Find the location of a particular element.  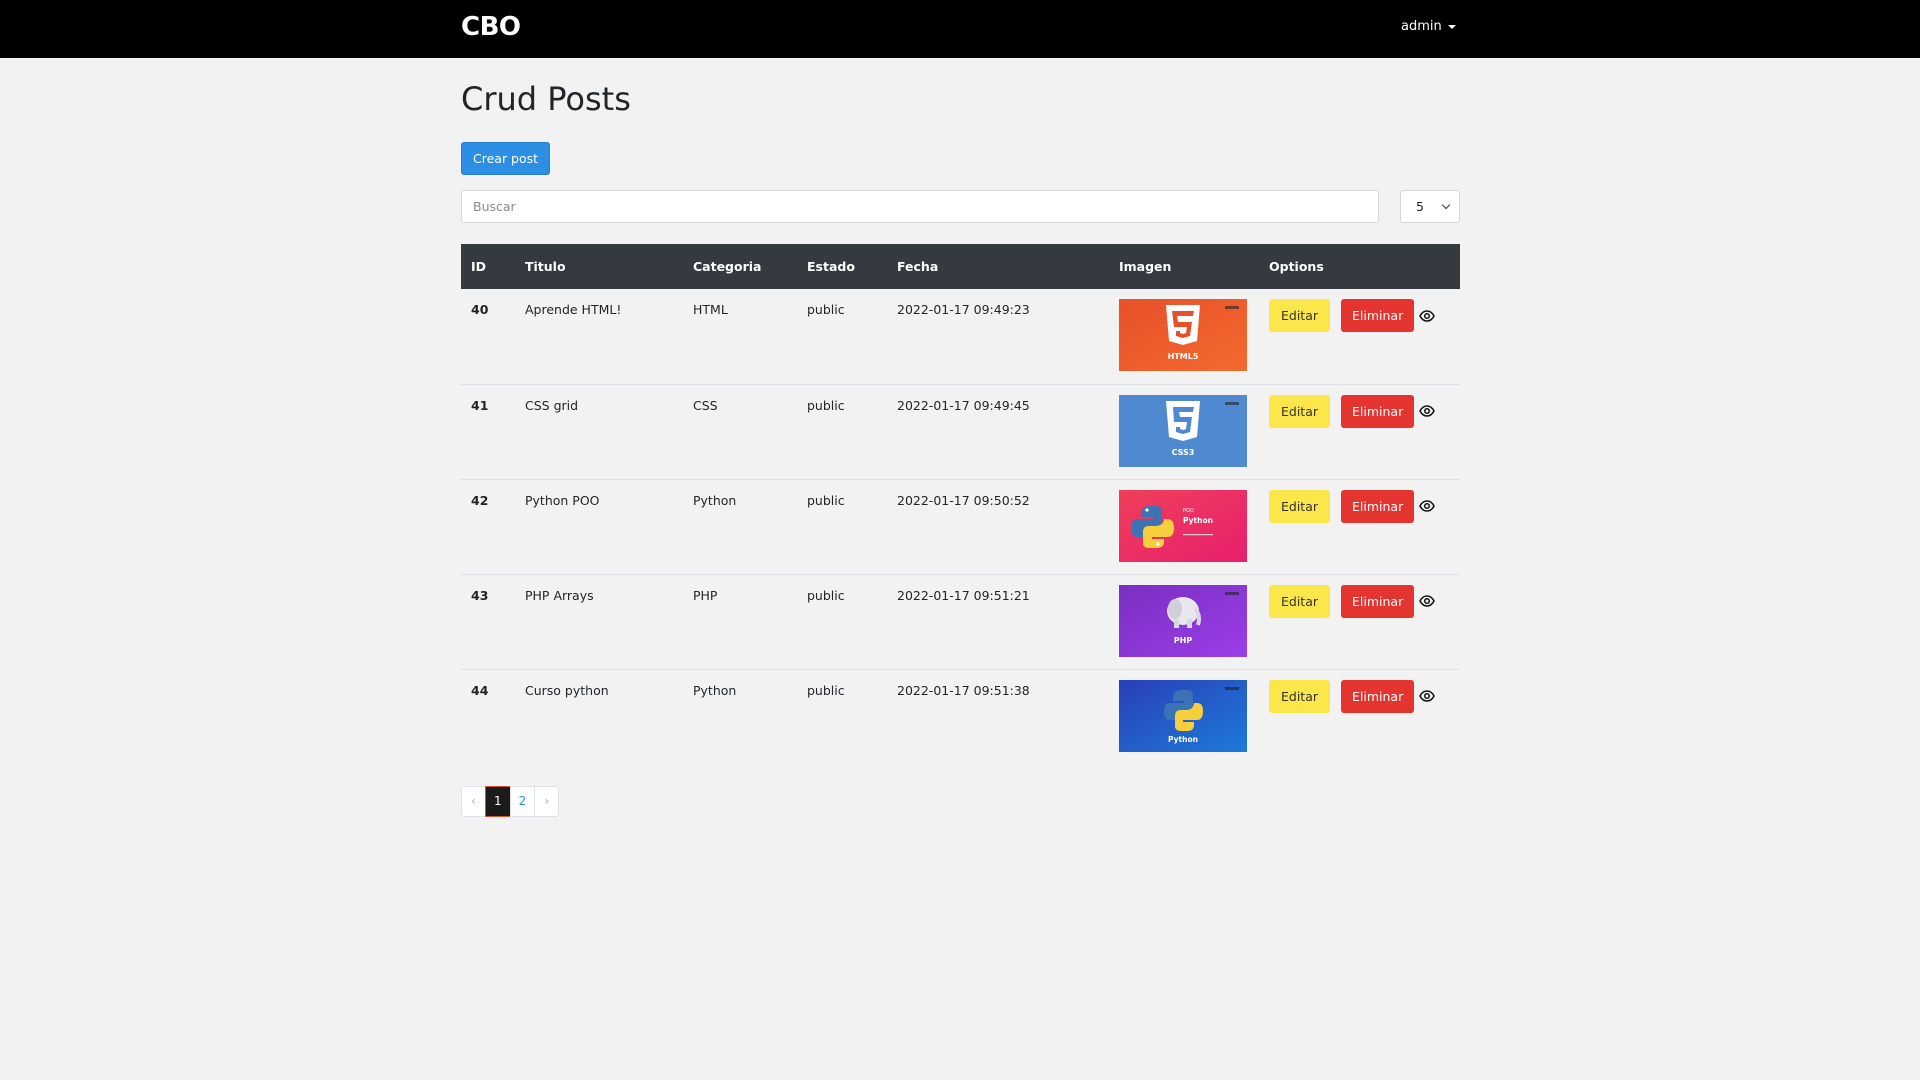

cell-category: PHP is located at coordinates (705, 595).